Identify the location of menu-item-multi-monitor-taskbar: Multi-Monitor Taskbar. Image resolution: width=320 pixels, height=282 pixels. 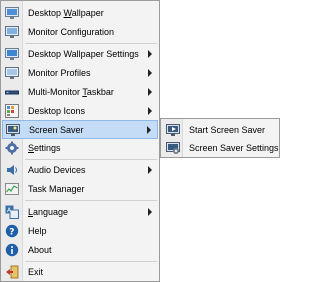
(80, 92).